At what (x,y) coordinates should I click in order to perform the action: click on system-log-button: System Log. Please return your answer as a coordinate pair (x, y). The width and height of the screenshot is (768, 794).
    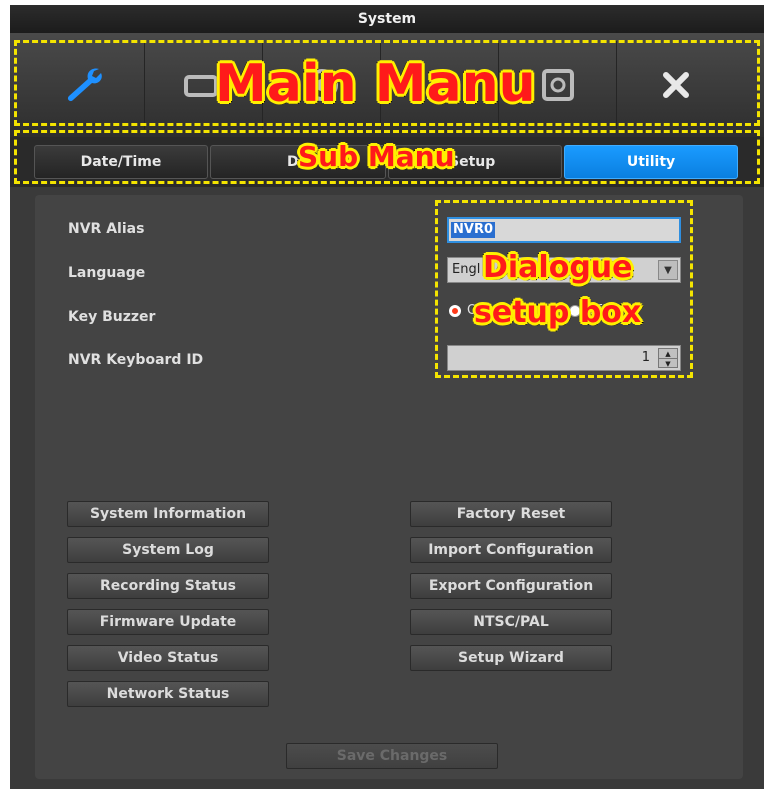
    Looking at the image, I should click on (168, 550).